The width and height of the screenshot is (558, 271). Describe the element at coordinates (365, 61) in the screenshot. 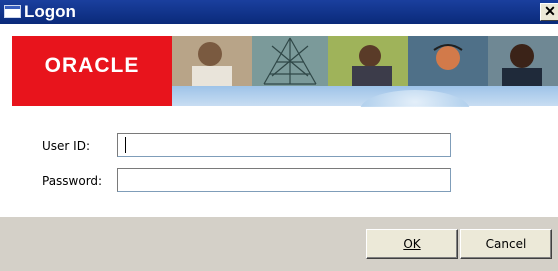

I see `banner-photo-strip` at that location.